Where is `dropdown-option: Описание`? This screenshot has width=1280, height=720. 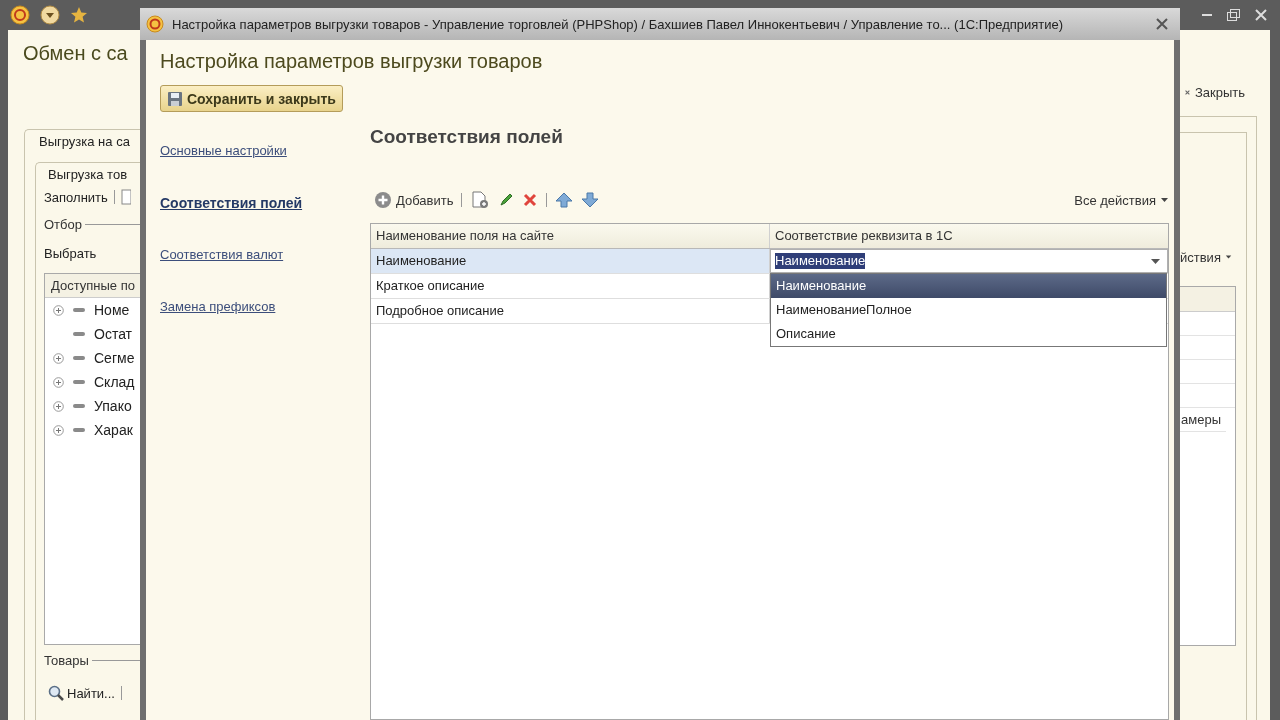 dropdown-option: Описание is located at coordinates (968, 334).